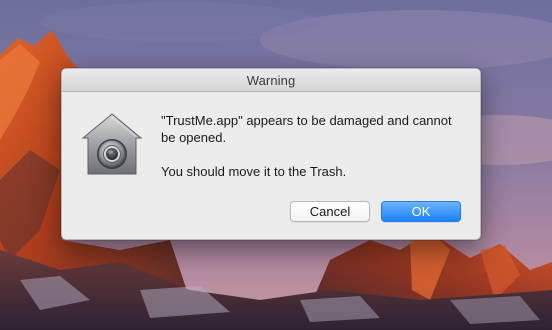 Image resolution: width=552 pixels, height=330 pixels. What do you see at coordinates (112, 144) in the screenshot?
I see `gatekeeper-icon` at bounding box center [112, 144].